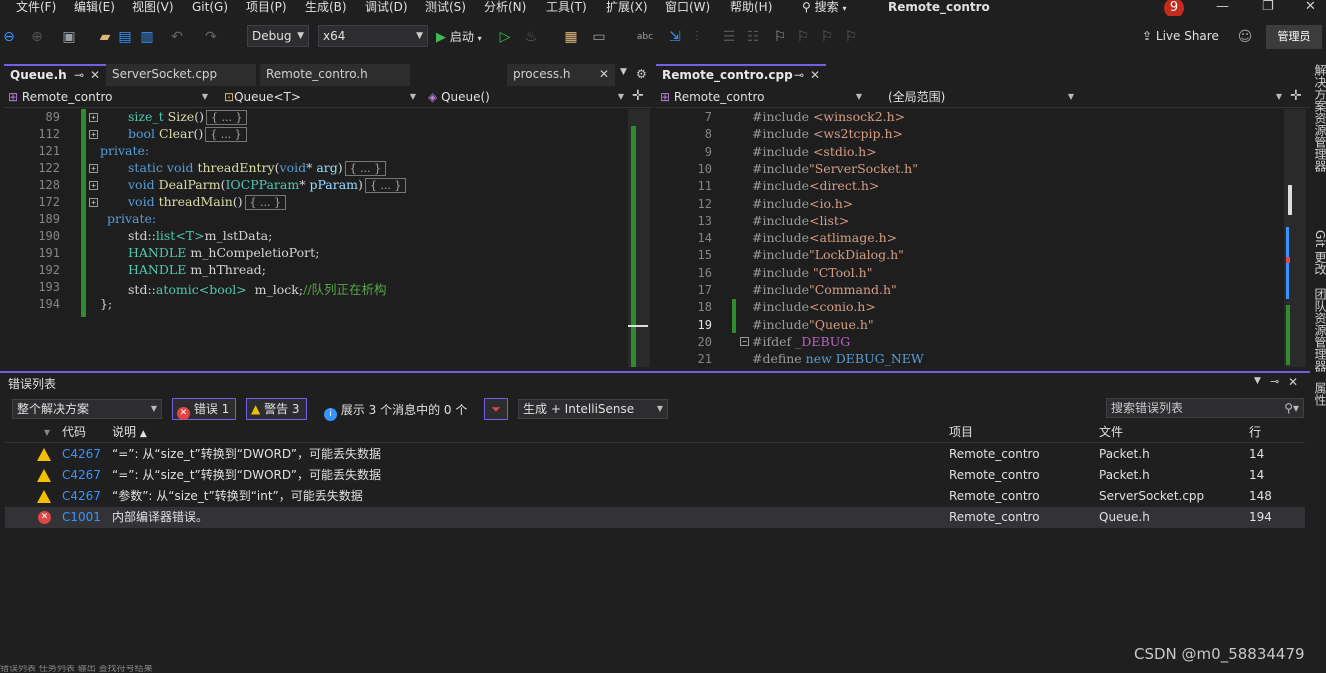 The image size is (1326, 673). What do you see at coordinates (204, 409) in the screenshot?
I see `errors-filter-button: ✕ 错误 1` at bounding box center [204, 409].